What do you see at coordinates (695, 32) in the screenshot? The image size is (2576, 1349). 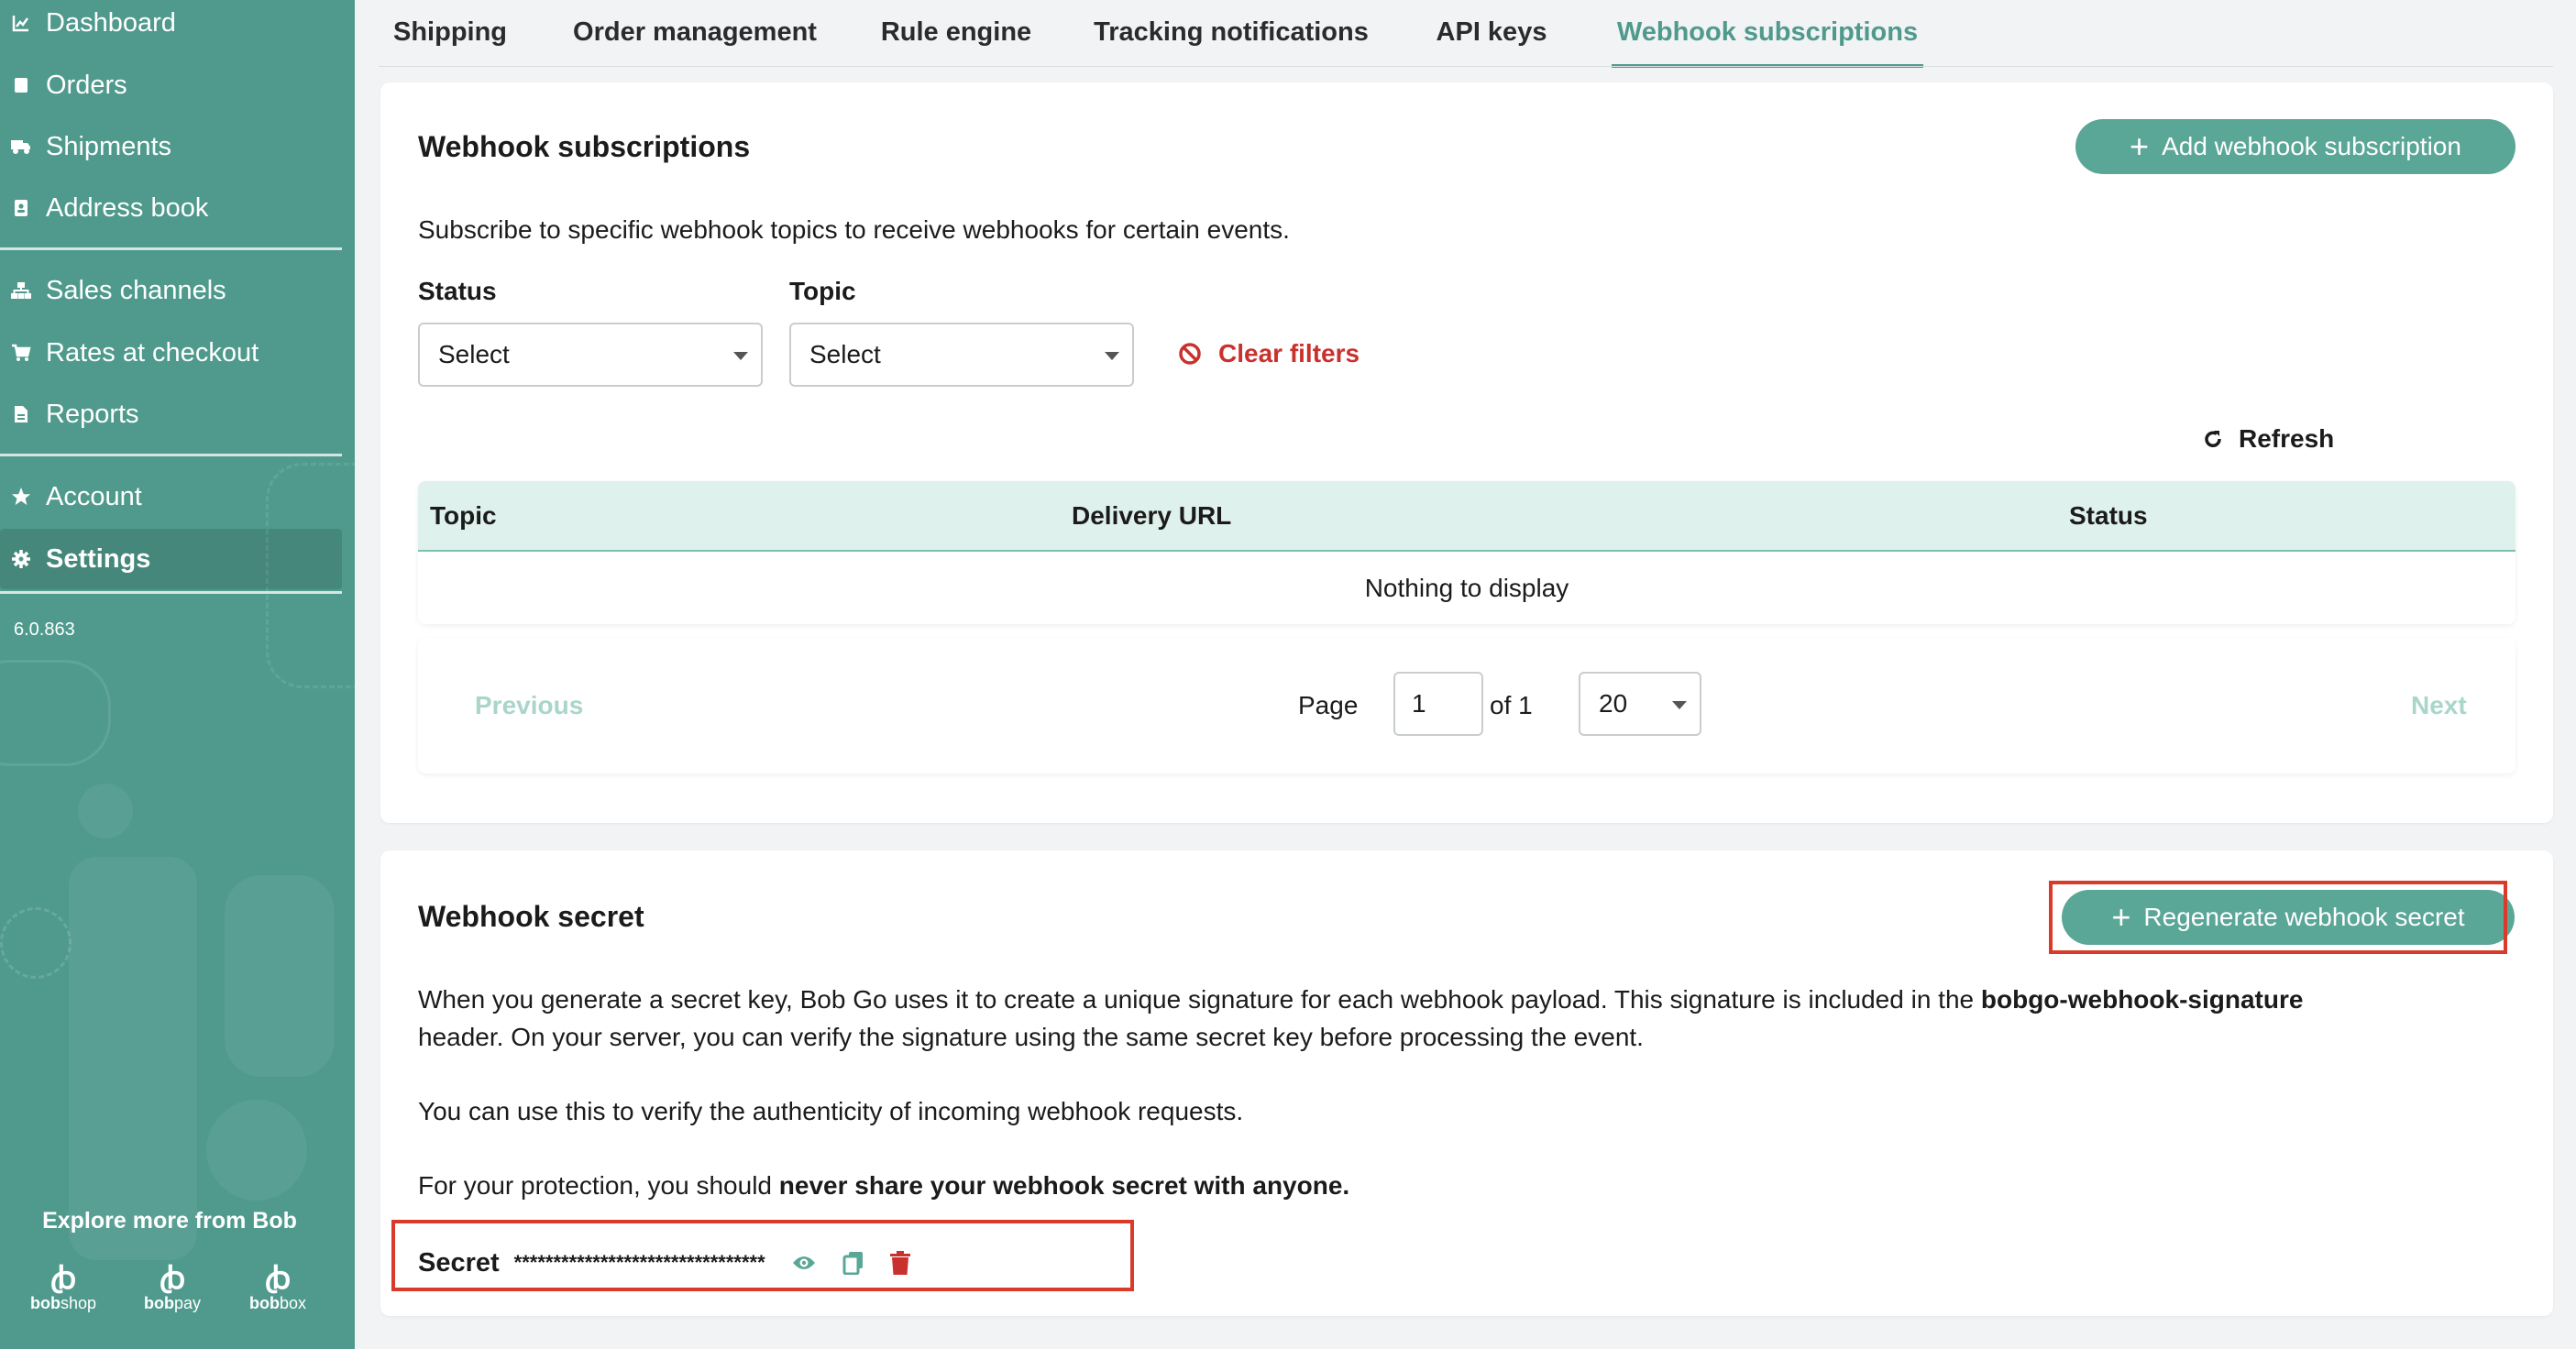 I see `tab-order-management: Order management` at bounding box center [695, 32].